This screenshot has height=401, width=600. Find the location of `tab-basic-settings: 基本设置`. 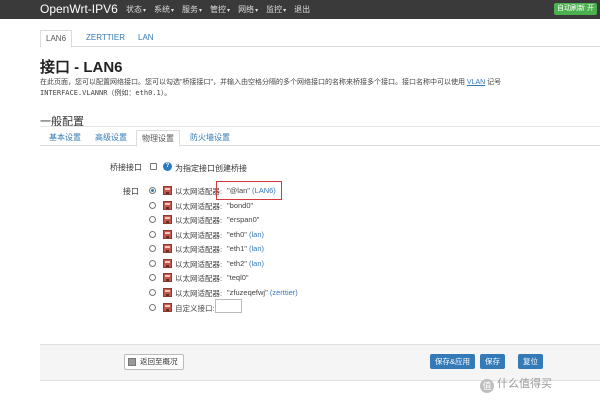

tab-basic-settings: 基本设置 is located at coordinates (65, 138).